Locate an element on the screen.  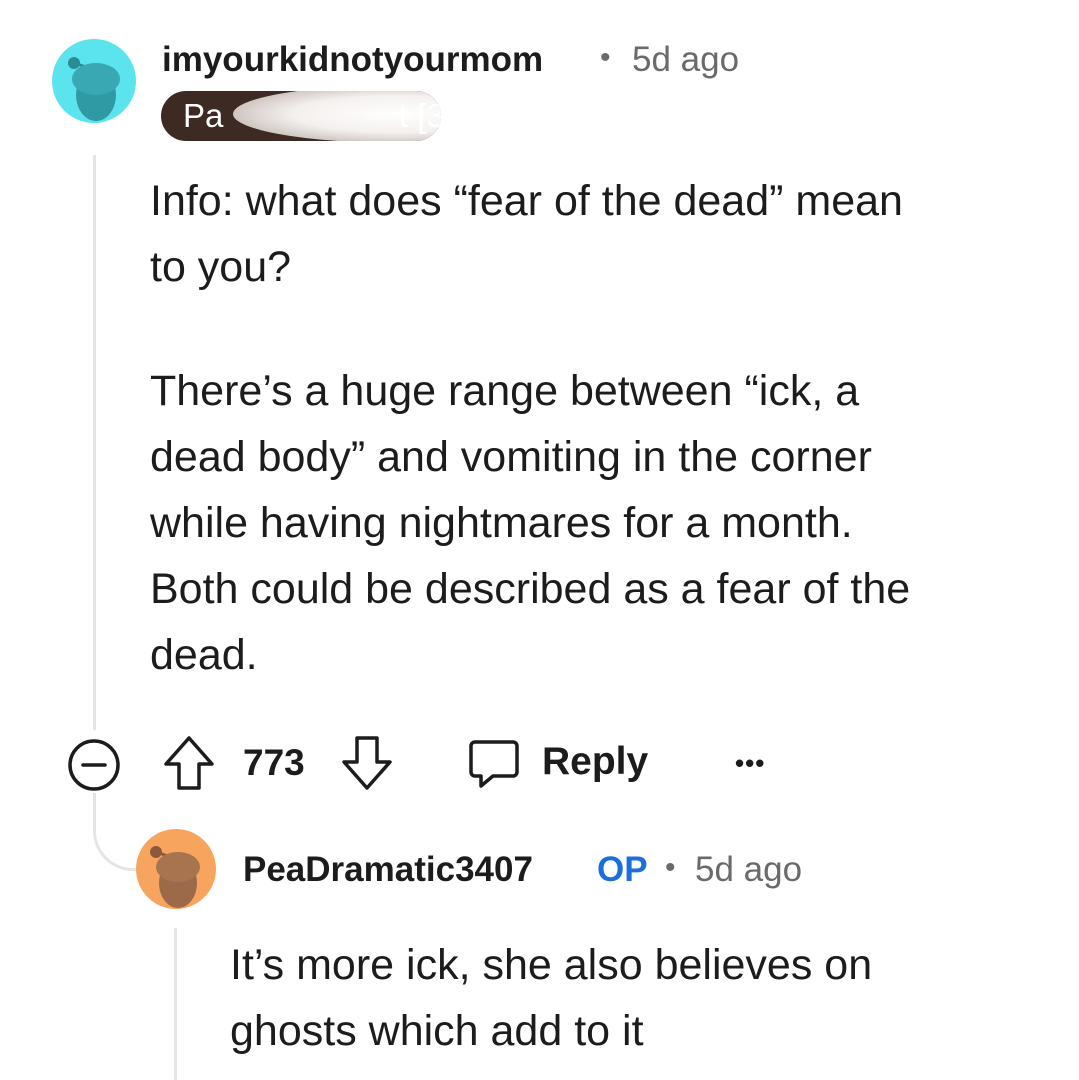
reply-label: Reply is located at coordinates (595, 761).